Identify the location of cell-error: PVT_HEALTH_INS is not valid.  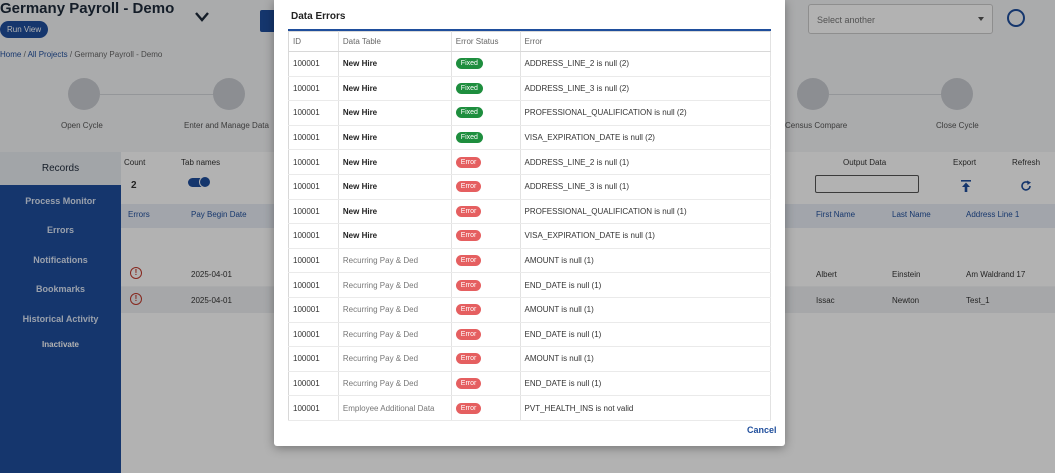
(646, 408).